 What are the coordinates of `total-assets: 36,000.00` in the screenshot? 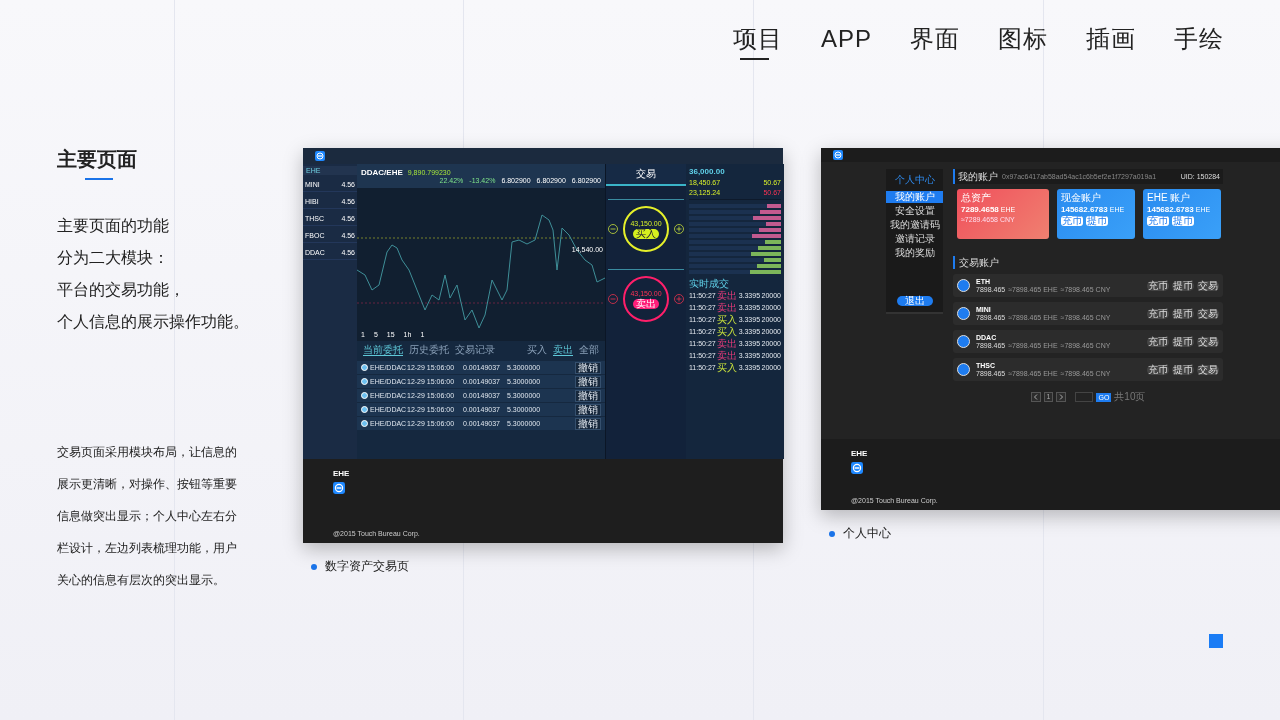 It's located at (707, 171).